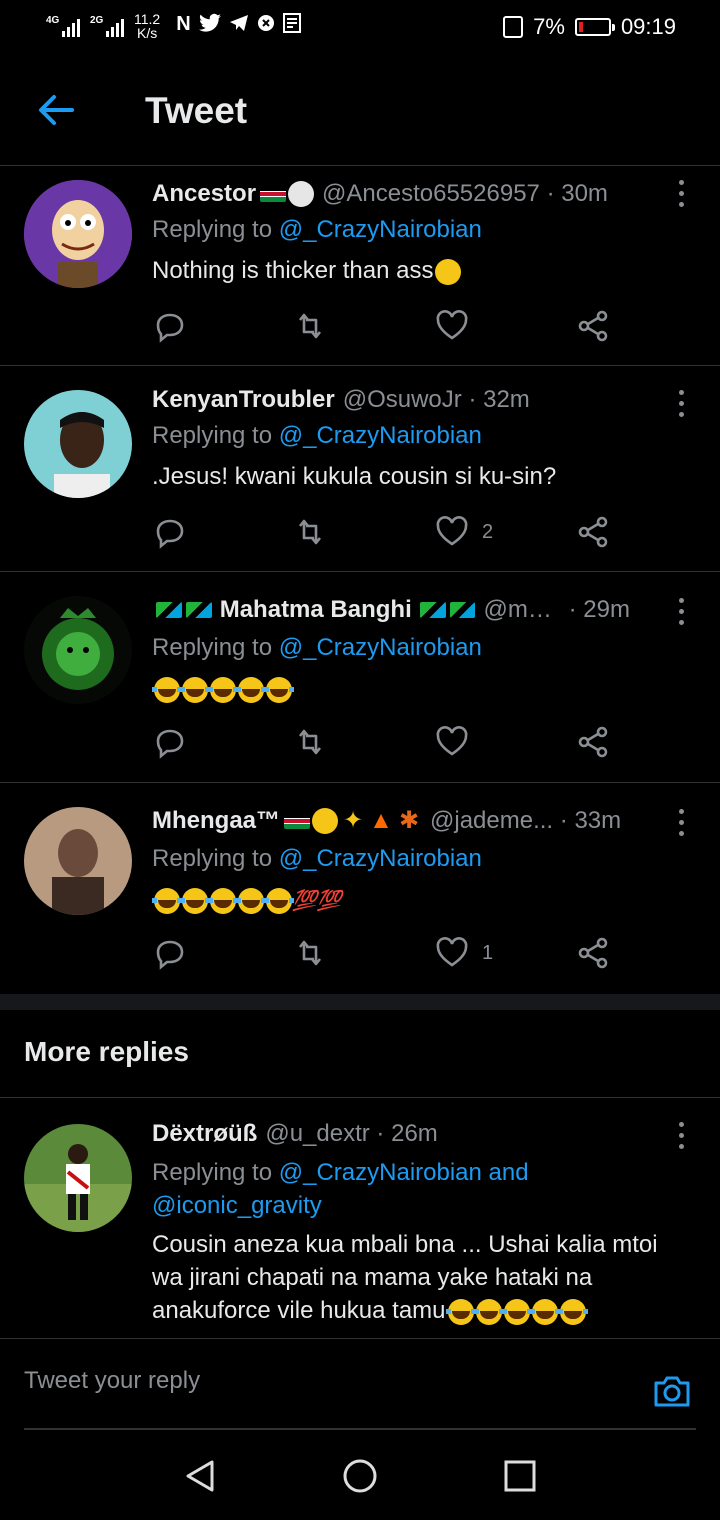 This screenshot has width=720, height=1520. I want to click on display-name: KenyanTroubler, so click(243, 400).